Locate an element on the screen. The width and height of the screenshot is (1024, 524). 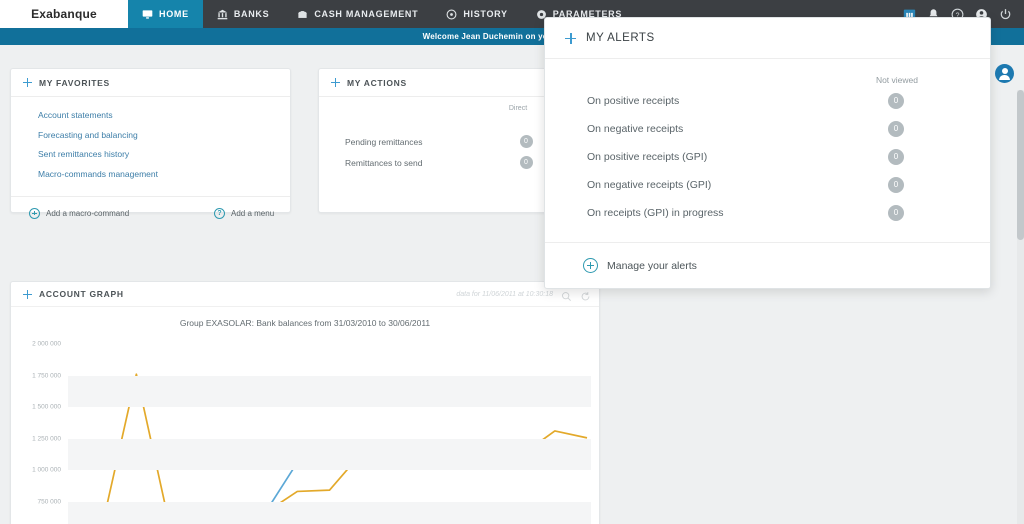
nav-item-history: HISTORY is located at coordinates (476, 14).